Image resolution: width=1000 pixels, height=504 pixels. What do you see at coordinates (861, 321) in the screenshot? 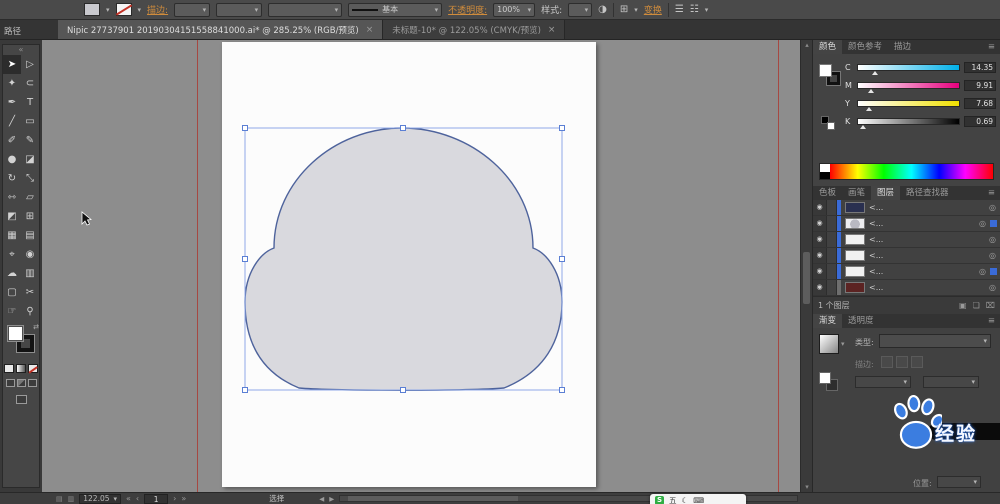
I see `tab-transparency: 透明度` at bounding box center [861, 321].